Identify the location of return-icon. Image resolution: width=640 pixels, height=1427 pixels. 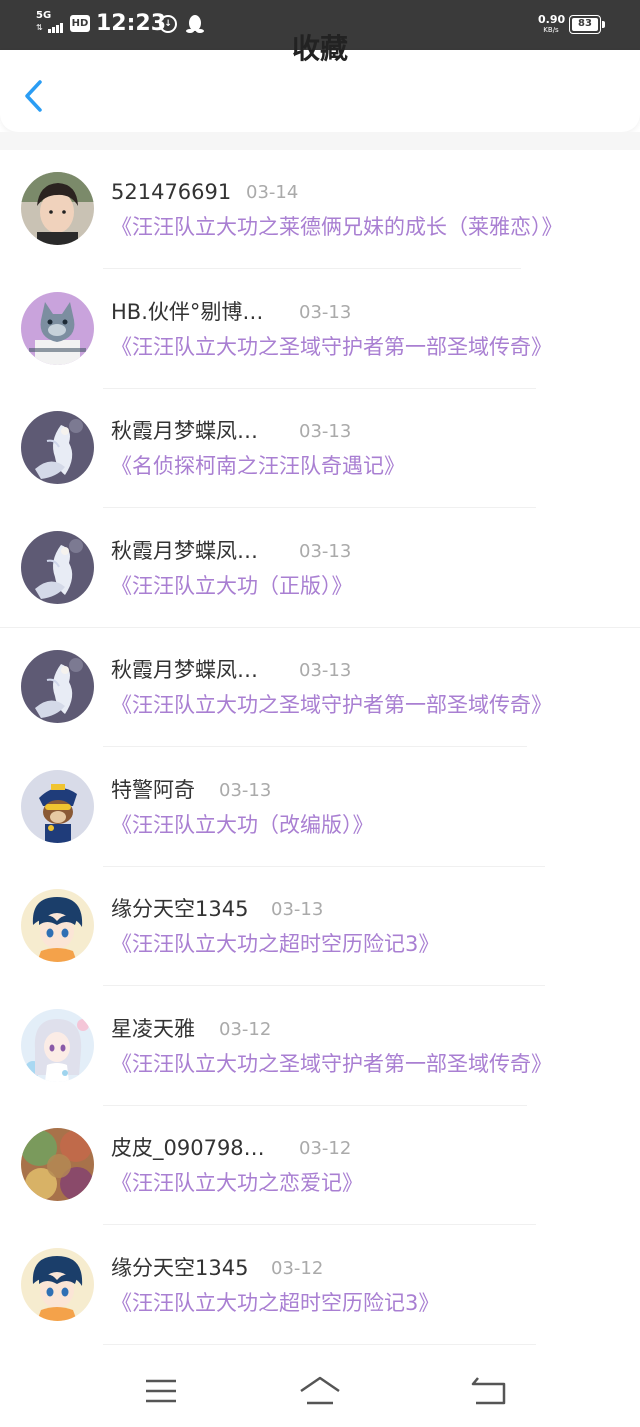
(488, 1391).